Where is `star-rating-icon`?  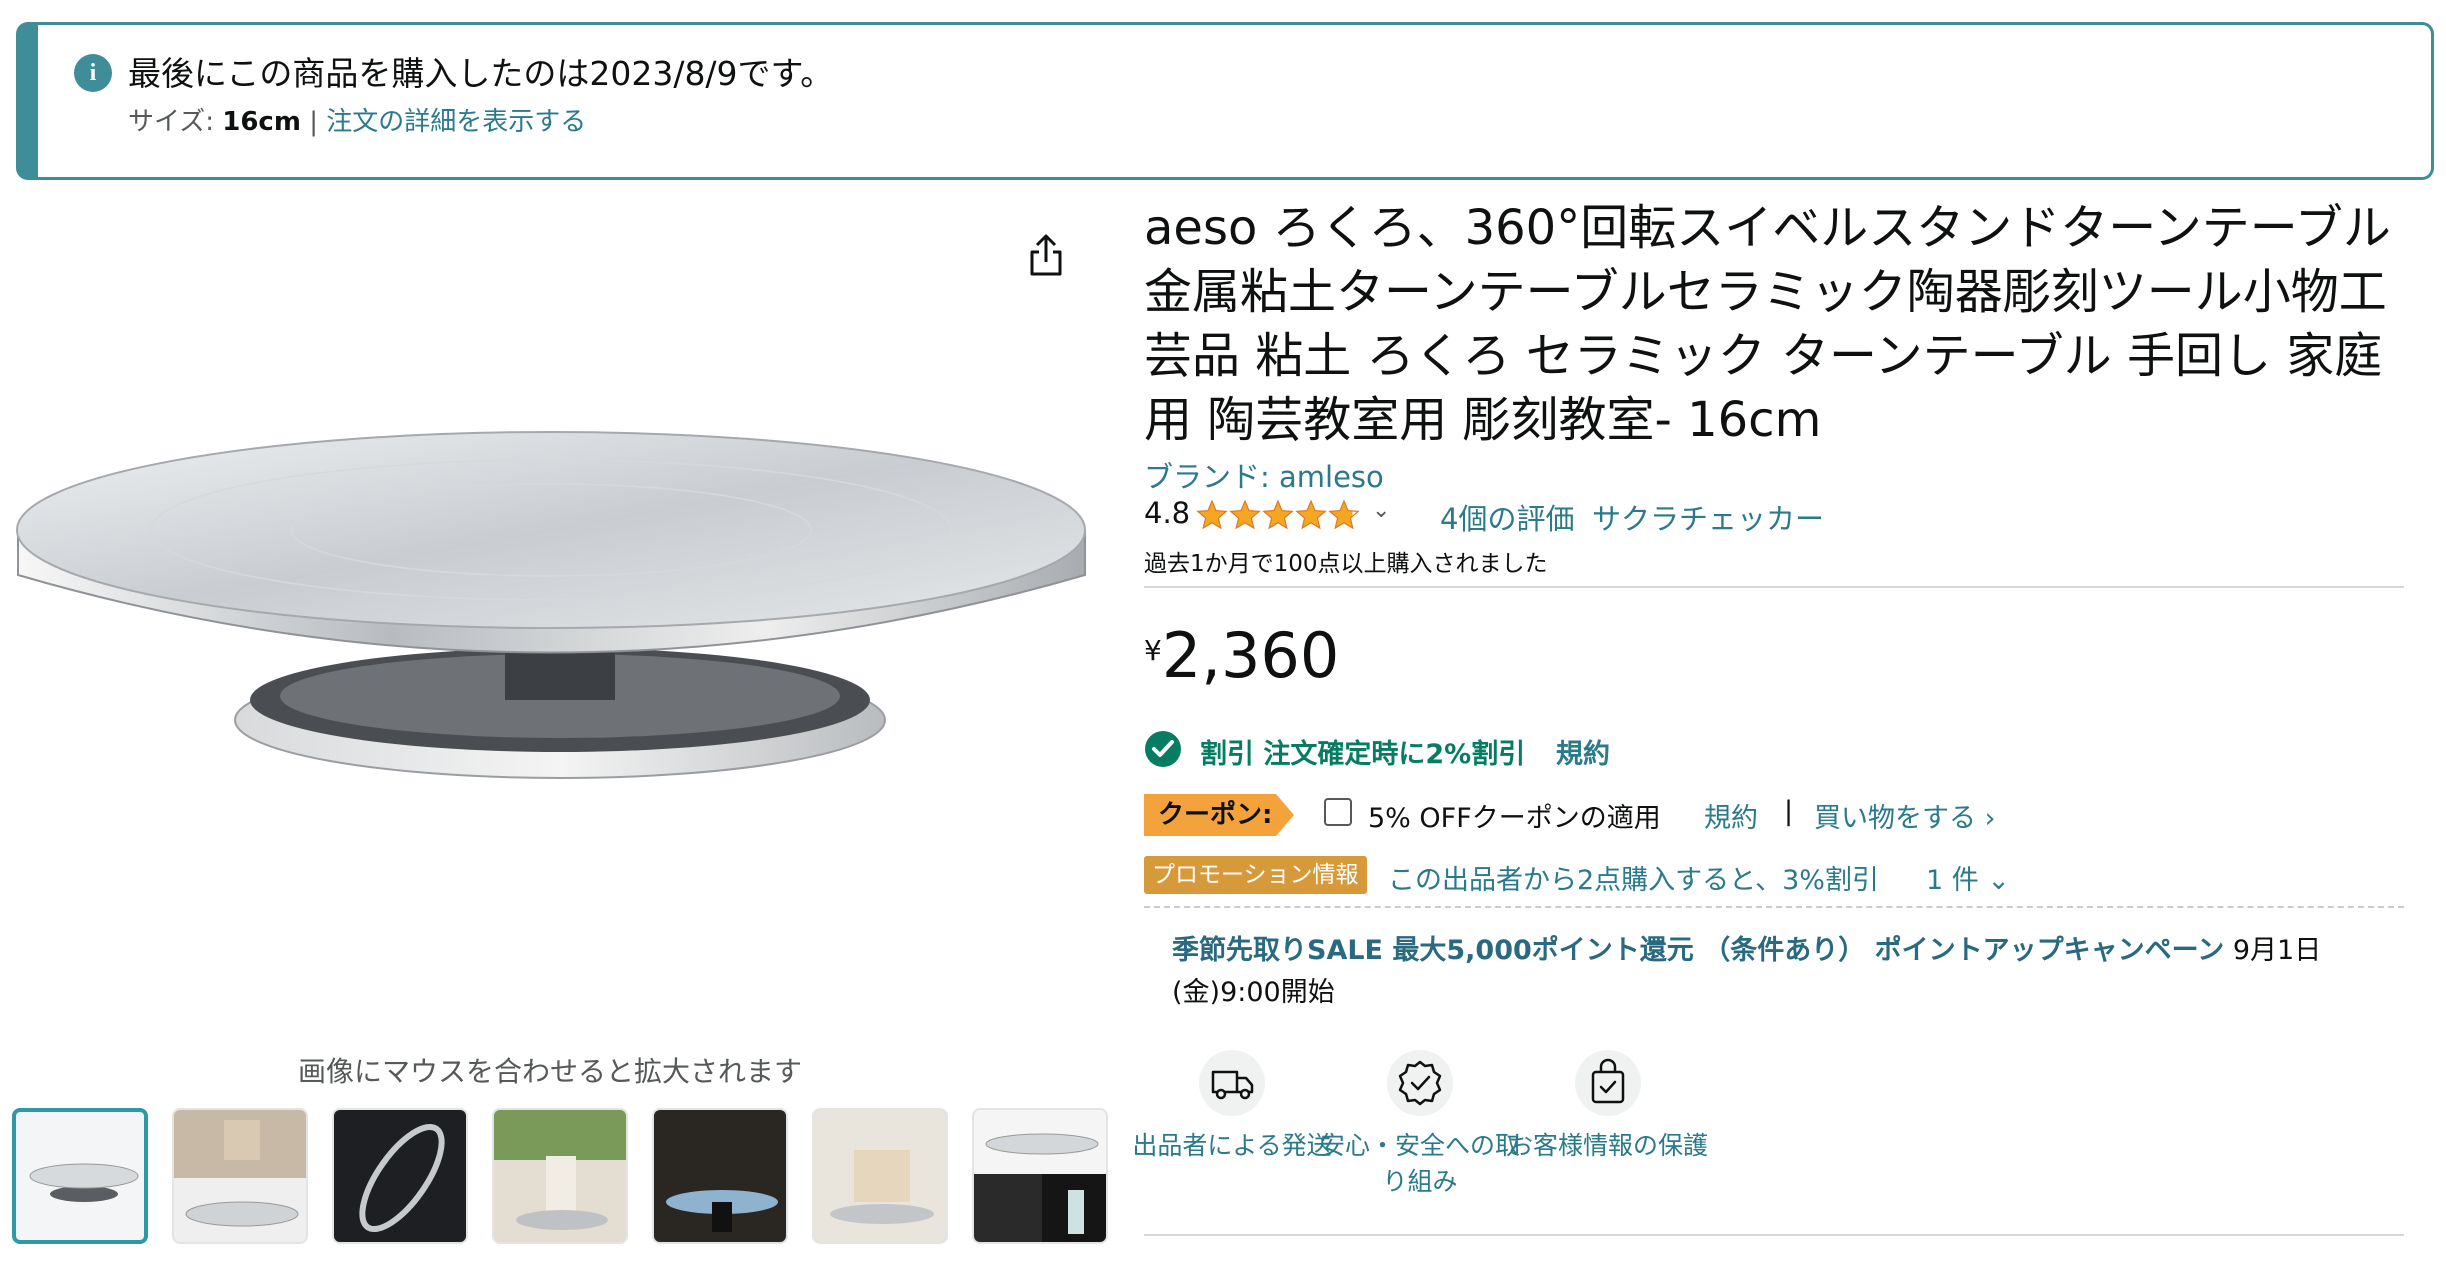
star-rating-icon is located at coordinates (1279, 515).